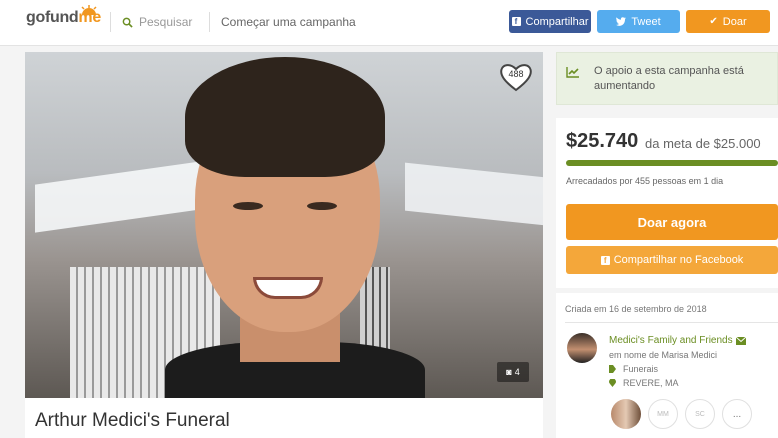 This screenshot has width=778, height=438. I want to click on organizer-name: Medici's Family and Friends, so click(671, 340).